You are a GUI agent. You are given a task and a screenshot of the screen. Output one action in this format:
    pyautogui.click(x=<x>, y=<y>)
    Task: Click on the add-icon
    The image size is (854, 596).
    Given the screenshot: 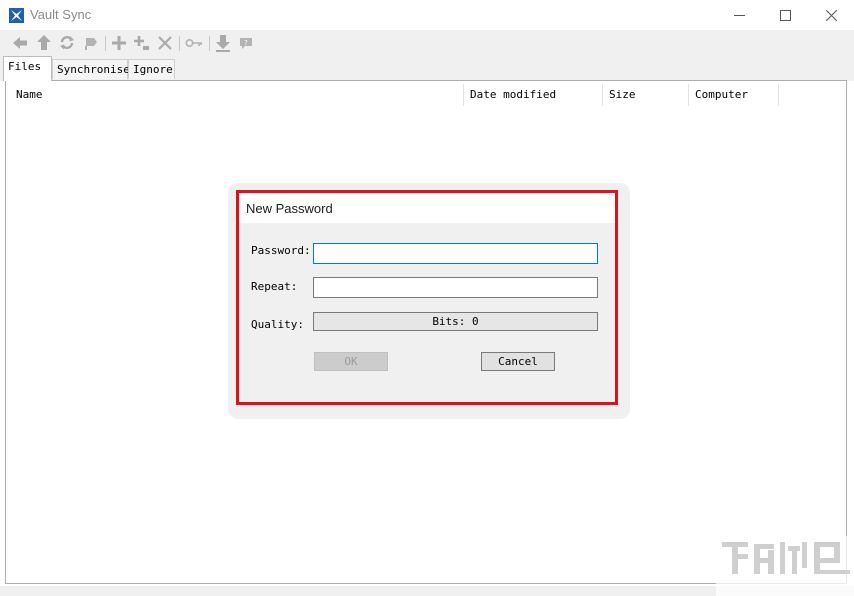 What is the action you would take?
    pyautogui.click(x=119, y=43)
    